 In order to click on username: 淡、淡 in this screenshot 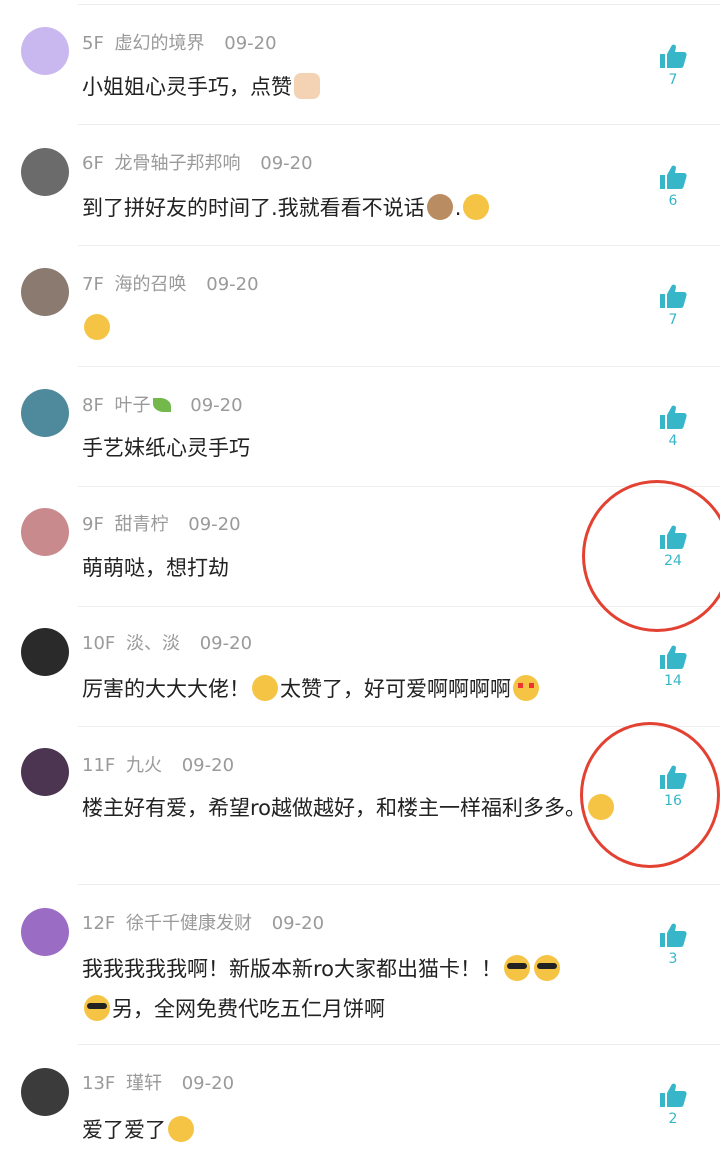, I will do `click(153, 643)`.